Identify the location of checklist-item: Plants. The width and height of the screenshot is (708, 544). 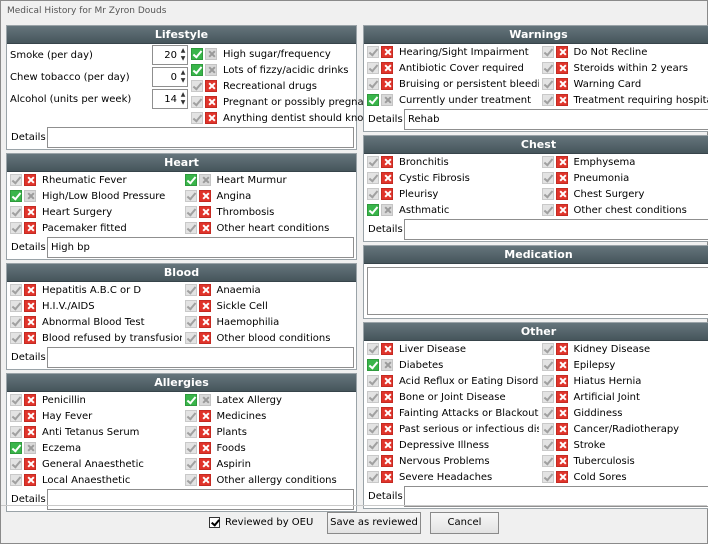
(269, 432).